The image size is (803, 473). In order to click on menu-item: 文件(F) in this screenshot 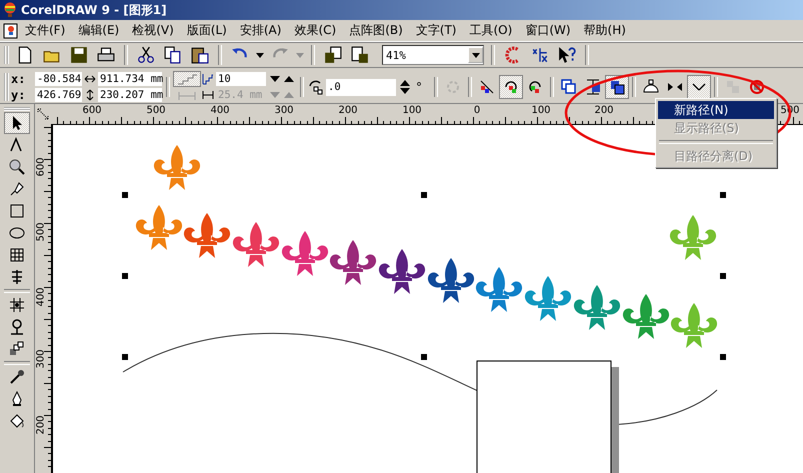, I will do `click(45, 30)`.